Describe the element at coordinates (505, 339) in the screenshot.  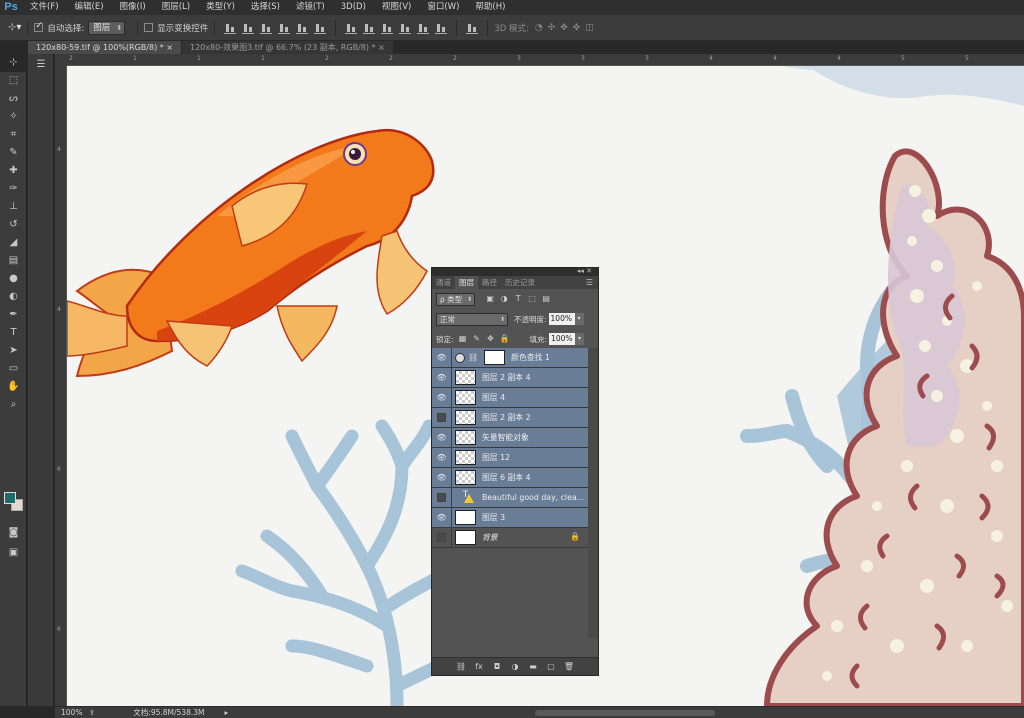
I see `lock-all-icon: 🔒` at that location.